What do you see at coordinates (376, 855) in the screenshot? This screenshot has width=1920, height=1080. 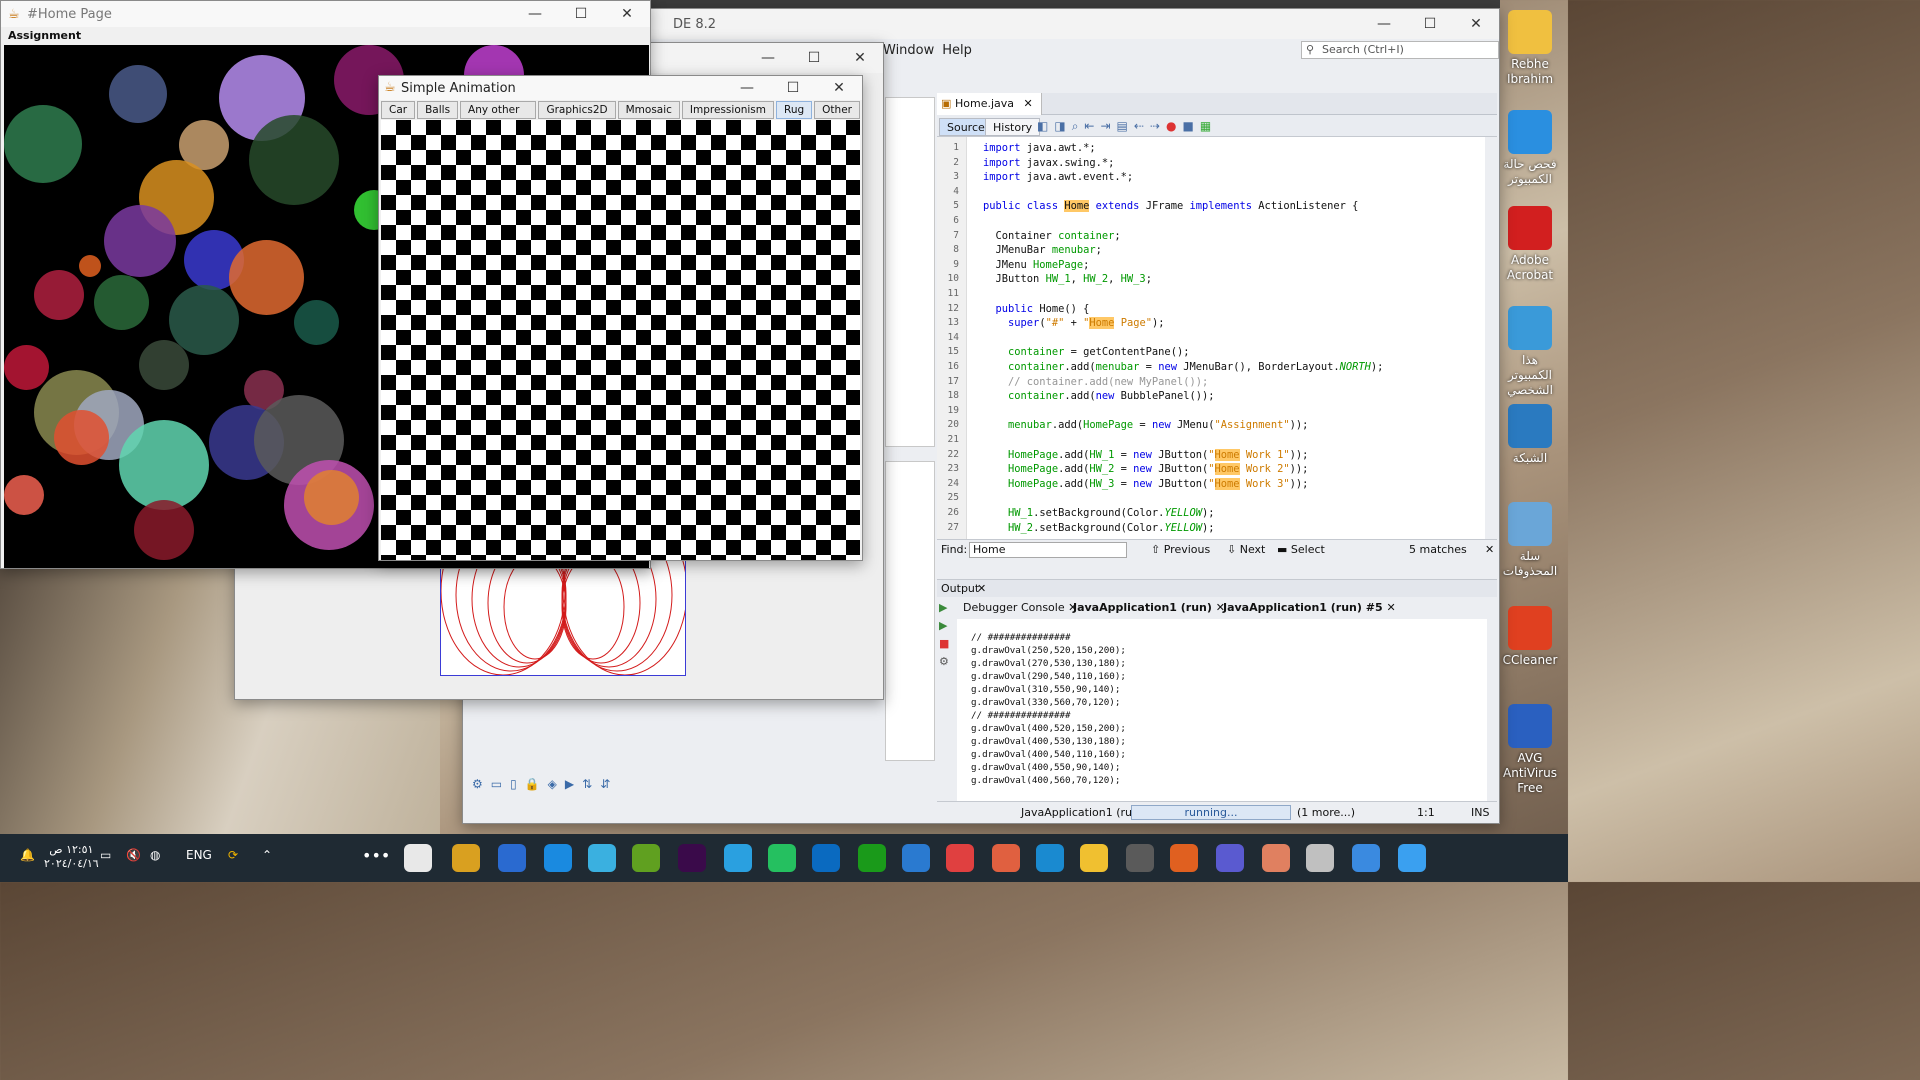 I see `more-icon: •••` at bounding box center [376, 855].